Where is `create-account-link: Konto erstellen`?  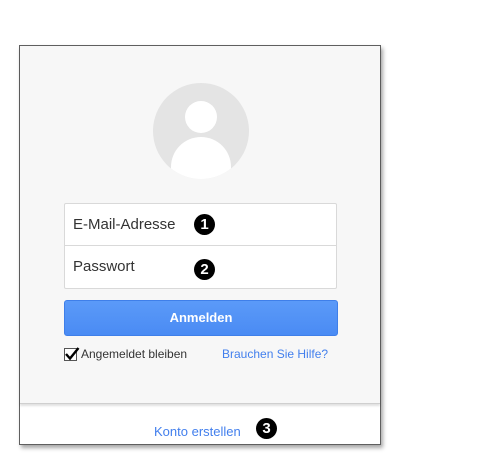
create-account-link: Konto erstellen is located at coordinates (197, 431).